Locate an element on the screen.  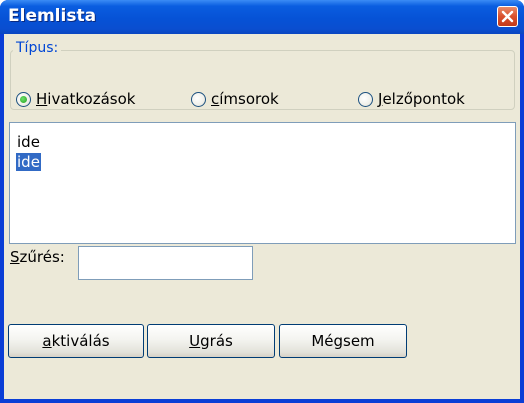
close-button is located at coordinates (507, 16).